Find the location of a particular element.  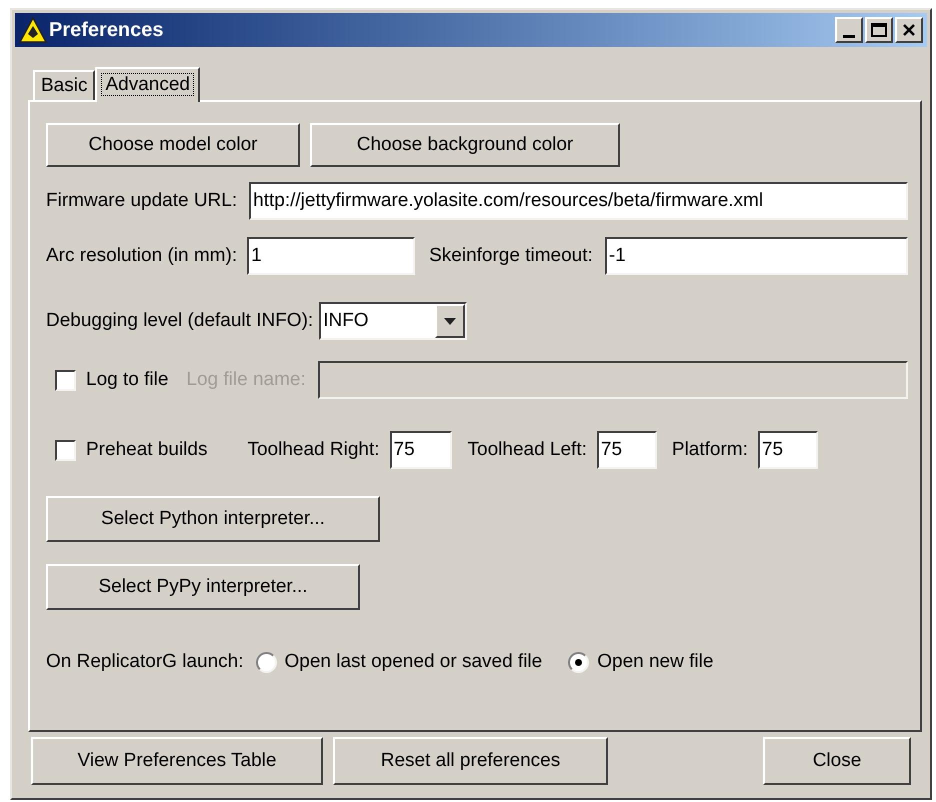

checkbox-label: Log to file is located at coordinates (127, 380).